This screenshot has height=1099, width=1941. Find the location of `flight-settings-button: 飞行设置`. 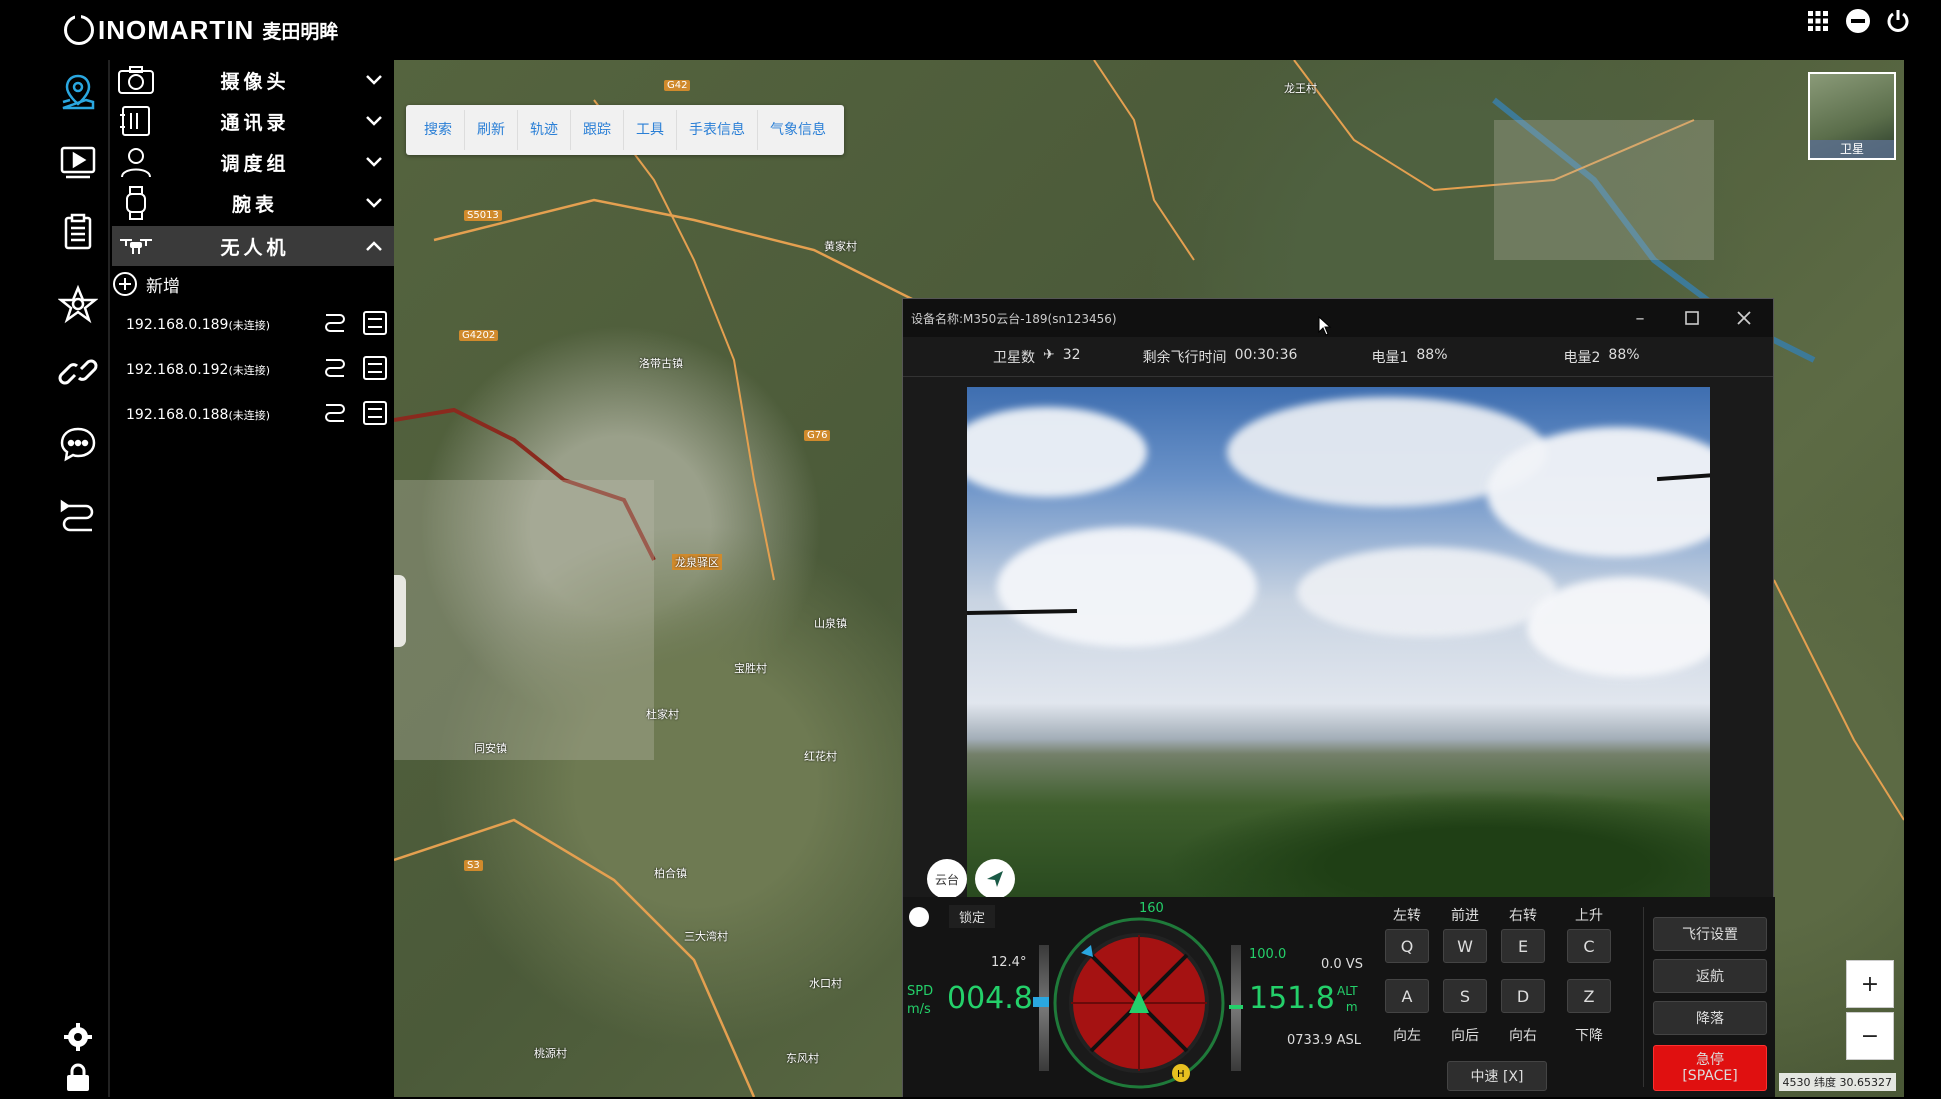

flight-settings-button: 飞行设置 is located at coordinates (1710, 934).